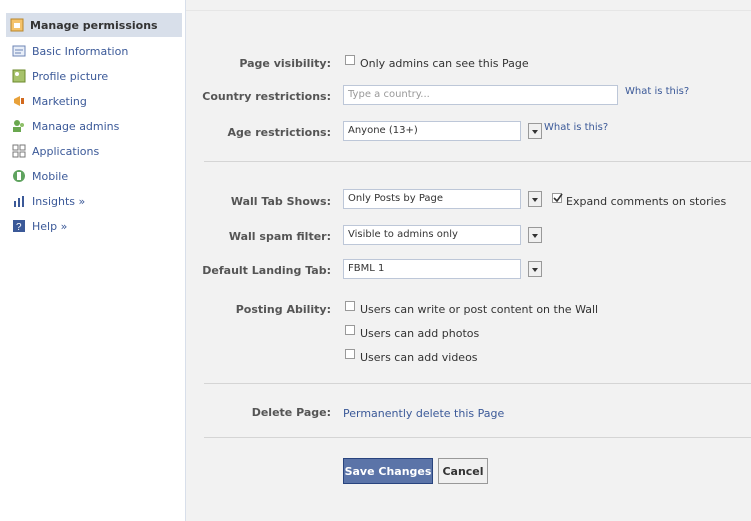 This screenshot has height=521, width=751. I want to click on landing-tab-select: FBML 1, so click(442, 269).